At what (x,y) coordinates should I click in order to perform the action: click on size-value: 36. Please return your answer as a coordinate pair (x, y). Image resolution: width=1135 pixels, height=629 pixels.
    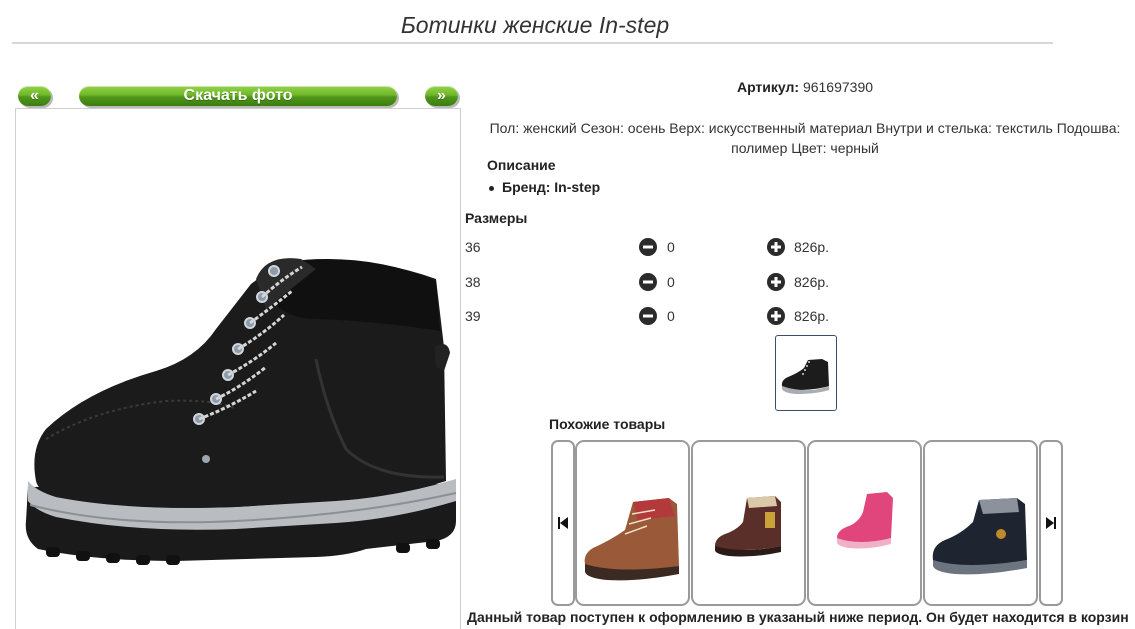
    Looking at the image, I should click on (473, 247).